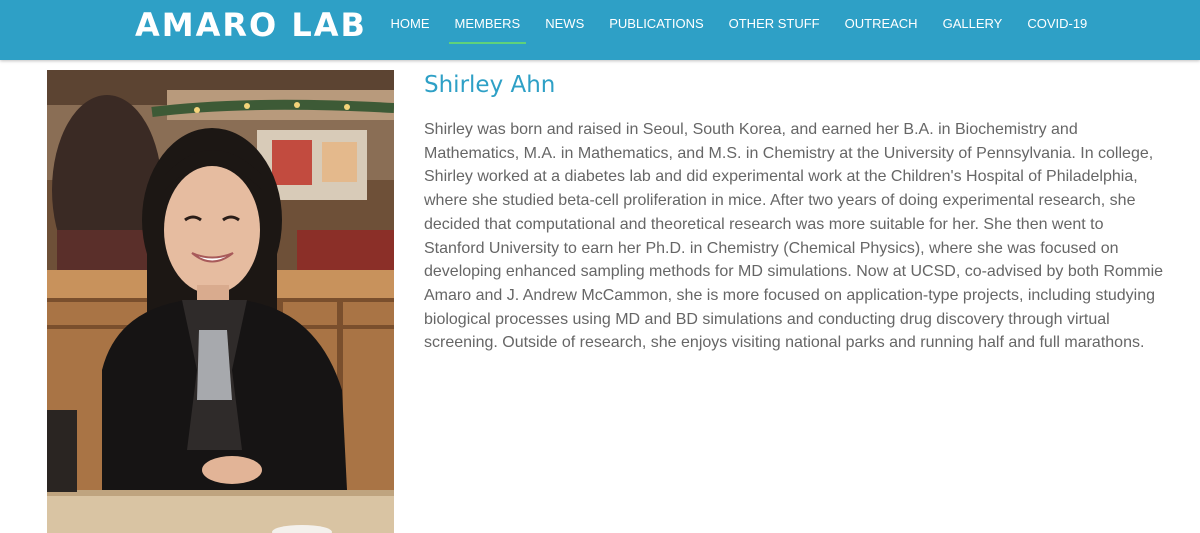 The width and height of the screenshot is (1200, 533). What do you see at coordinates (490, 85) in the screenshot?
I see `member-name: Shirley Ahn` at bounding box center [490, 85].